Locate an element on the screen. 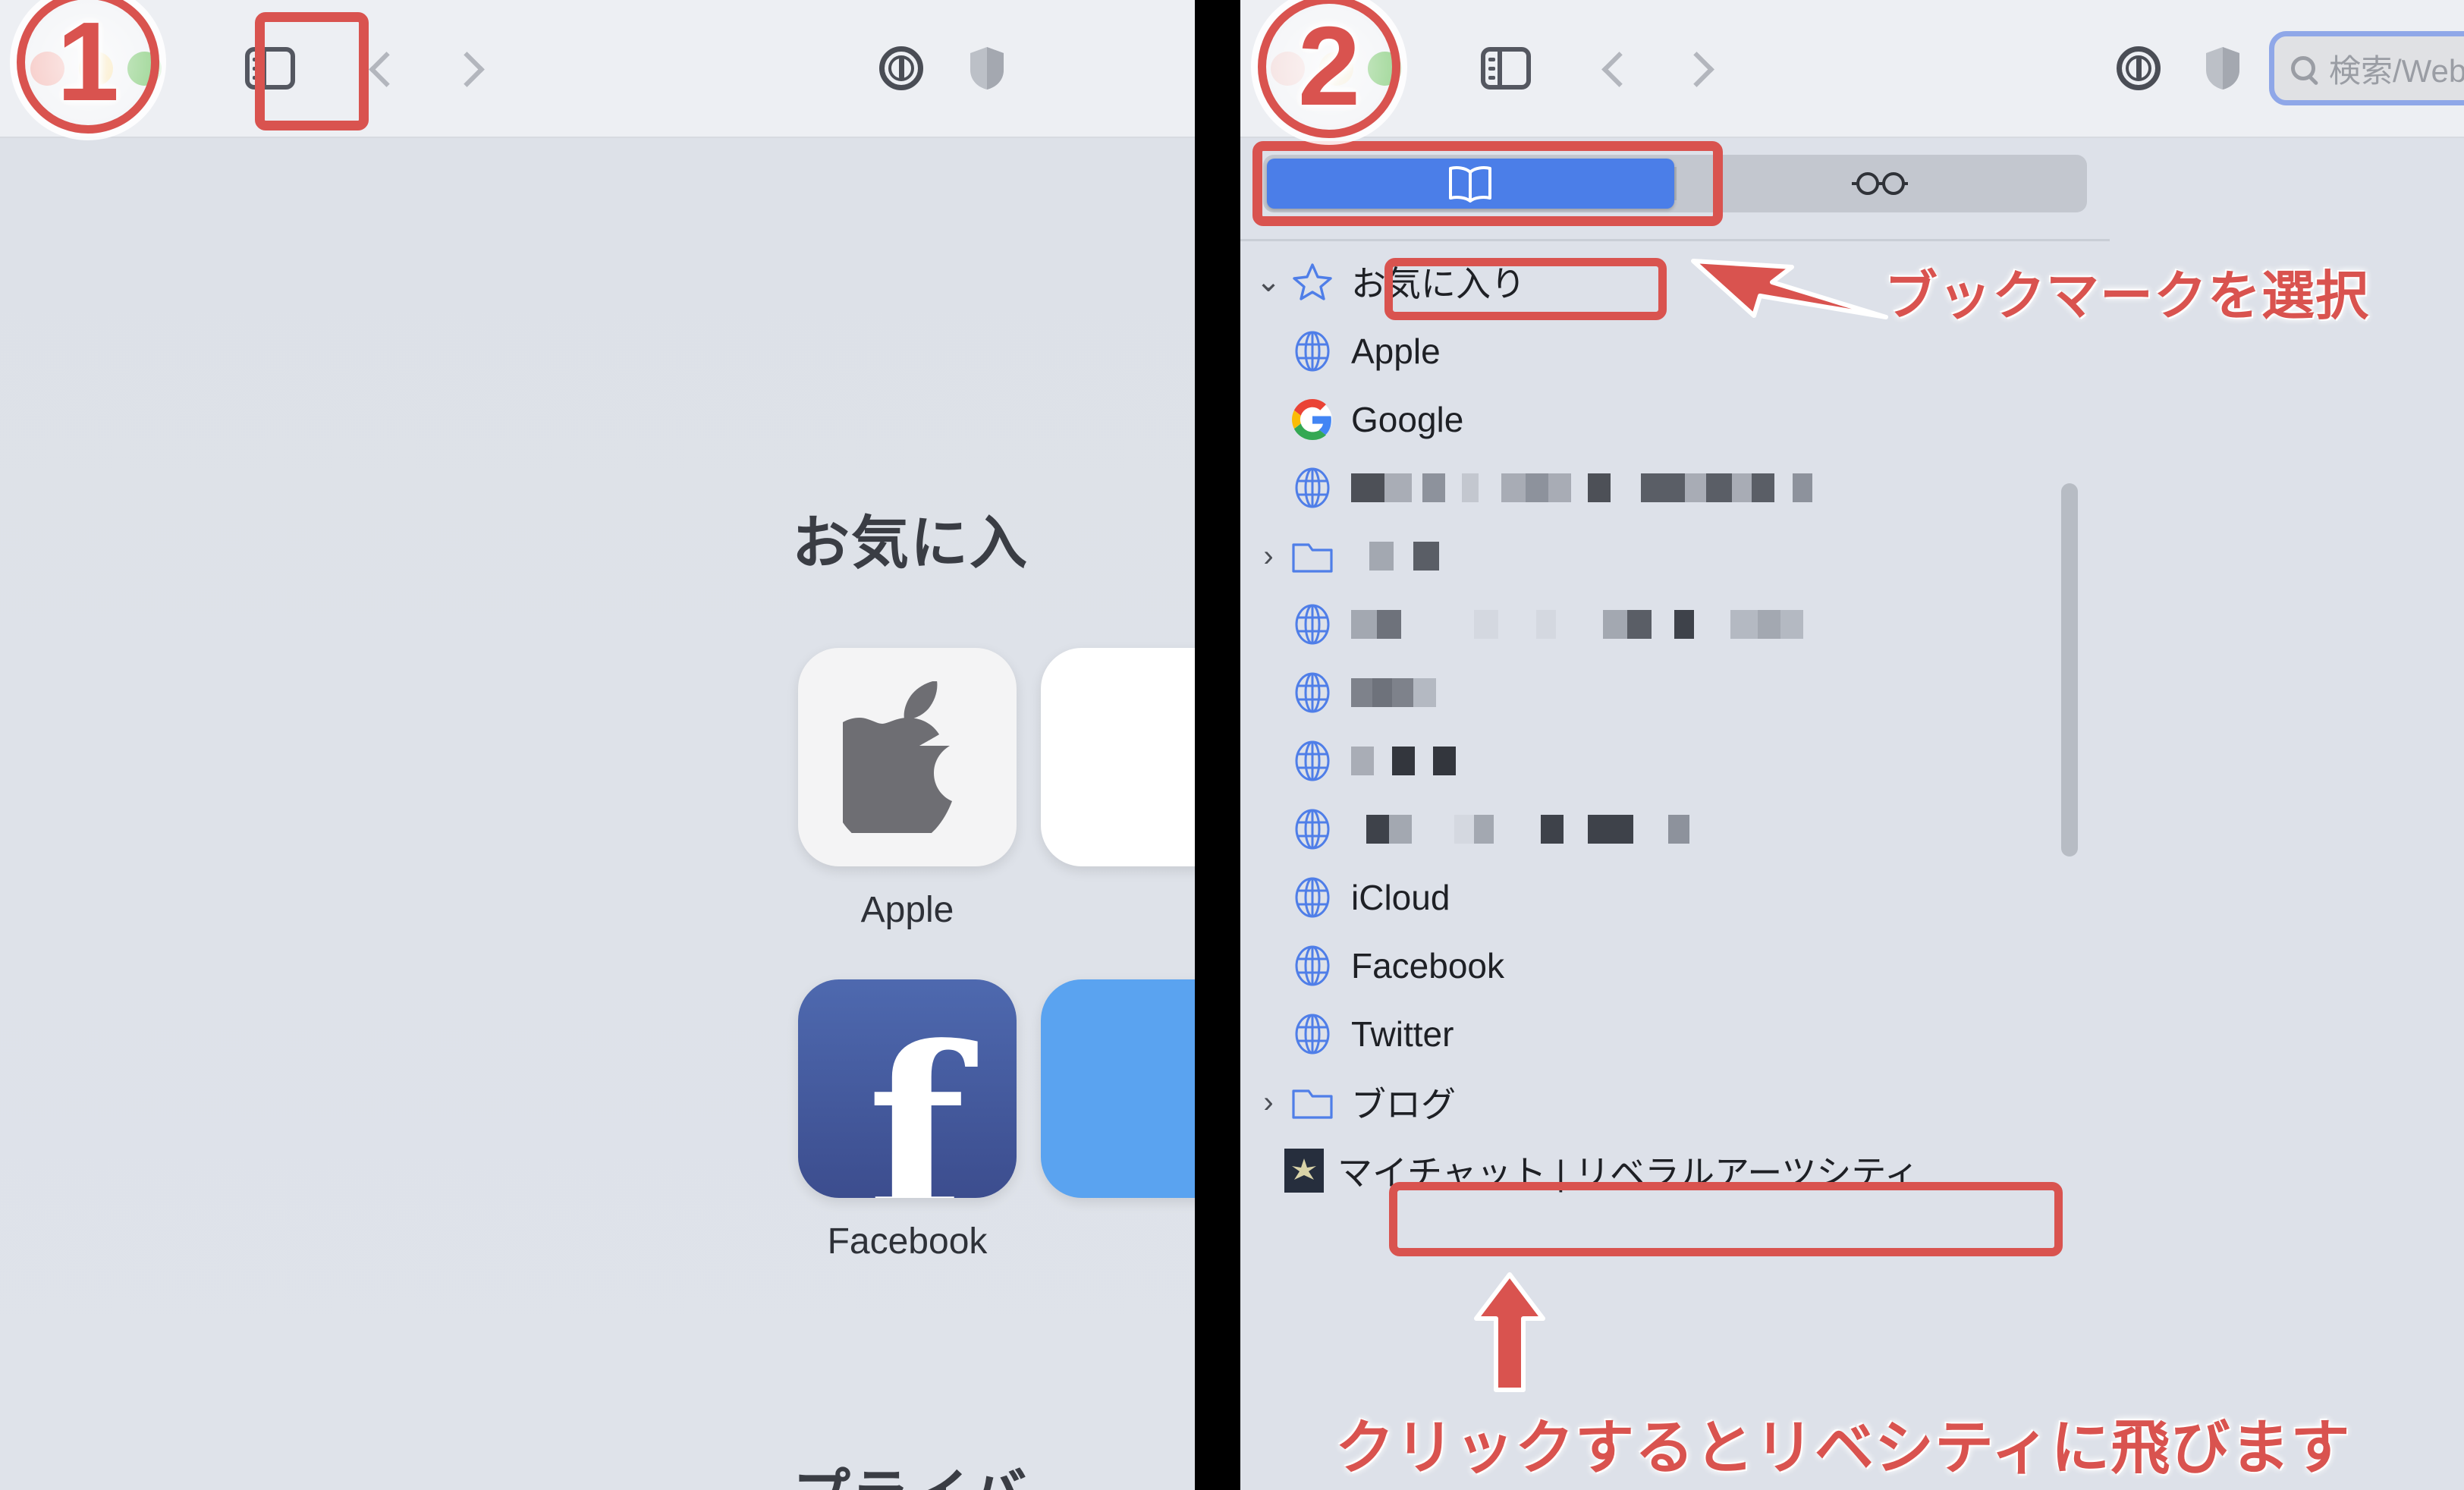 The width and height of the screenshot is (2464, 1490). traffic-lights-left is located at coordinates (96, 68).